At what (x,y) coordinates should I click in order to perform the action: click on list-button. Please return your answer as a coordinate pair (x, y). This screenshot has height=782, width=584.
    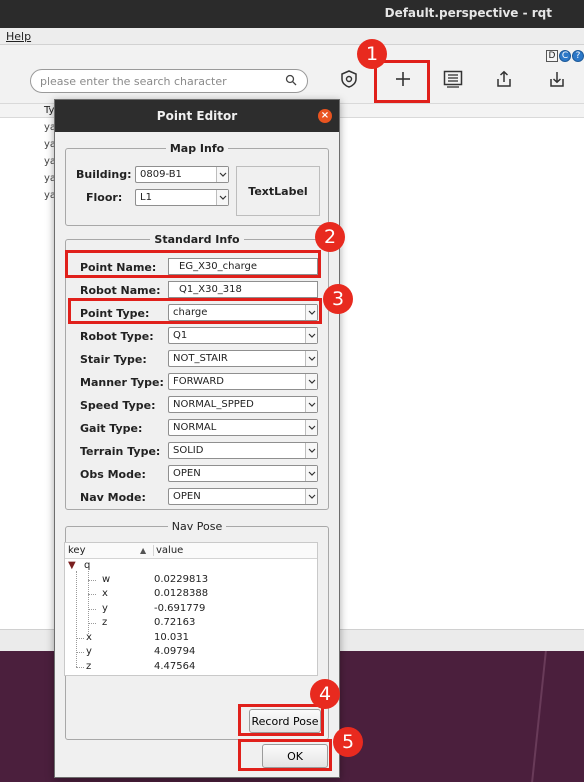
    Looking at the image, I should click on (453, 79).